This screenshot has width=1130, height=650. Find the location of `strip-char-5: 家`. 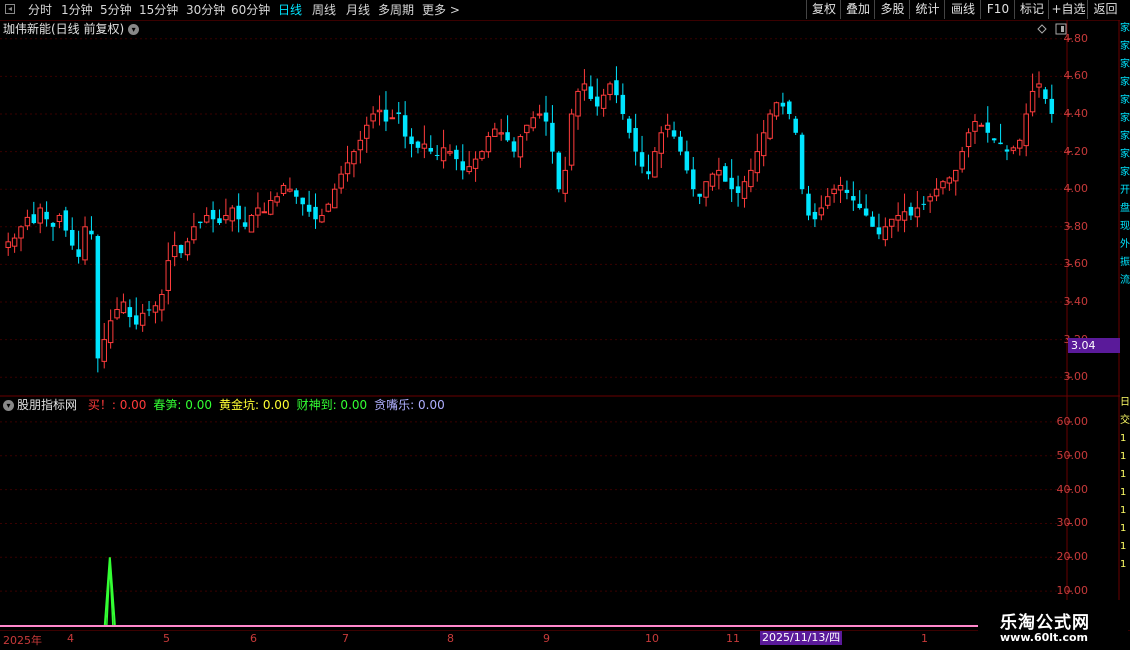

strip-char-5: 家 is located at coordinates (1125, 118).